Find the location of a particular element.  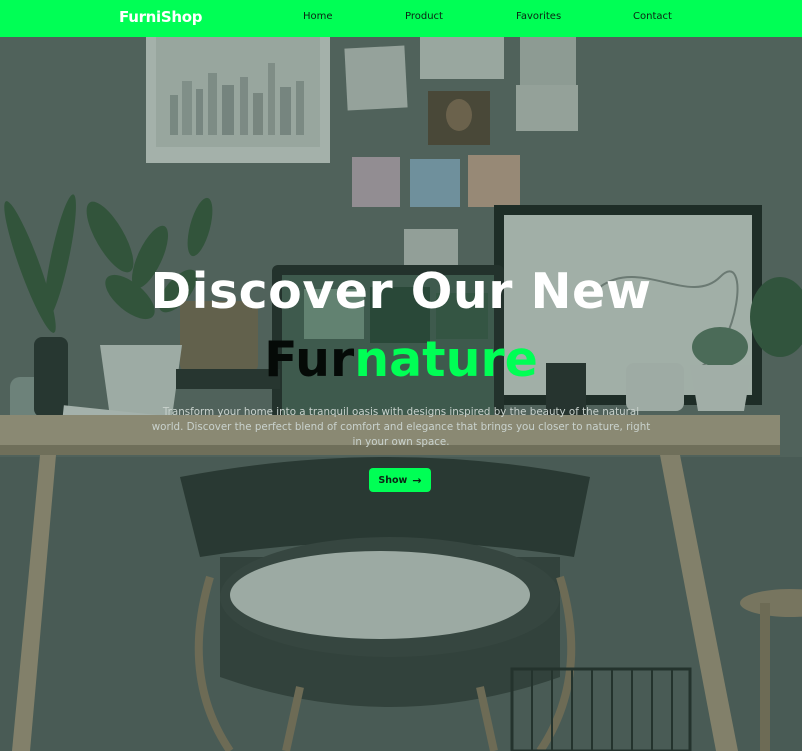

arrow-right-icon: → is located at coordinates (417, 480).